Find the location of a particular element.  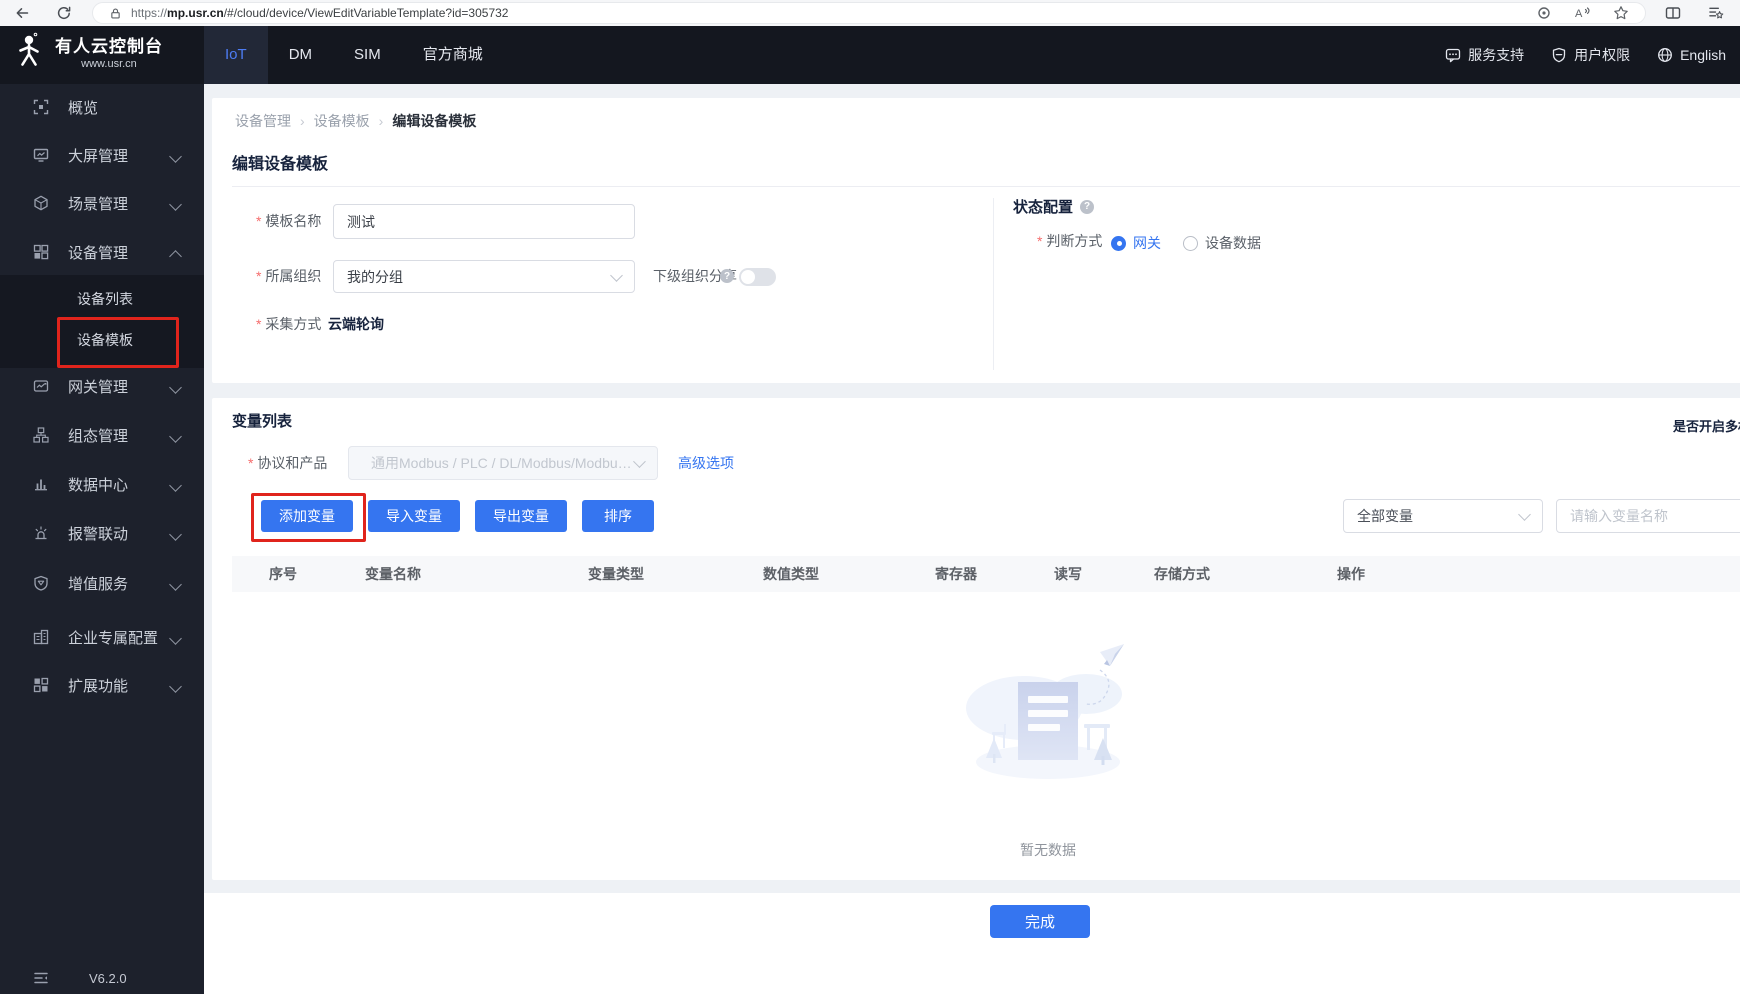

sidebar-label: 扩展功能 is located at coordinates (98, 686).